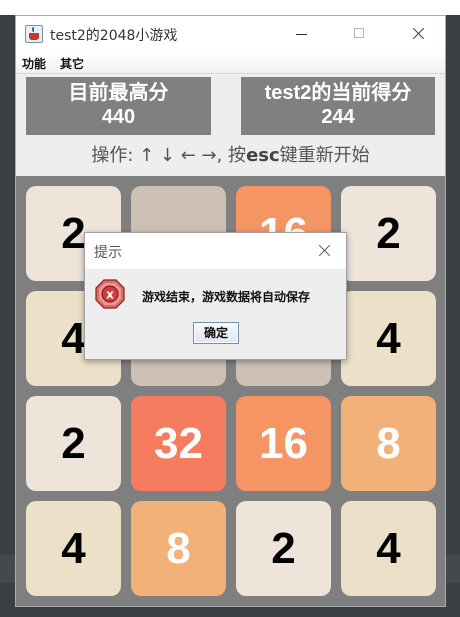 The image size is (460, 617). I want to click on desktop-strip, so click(230, 7).